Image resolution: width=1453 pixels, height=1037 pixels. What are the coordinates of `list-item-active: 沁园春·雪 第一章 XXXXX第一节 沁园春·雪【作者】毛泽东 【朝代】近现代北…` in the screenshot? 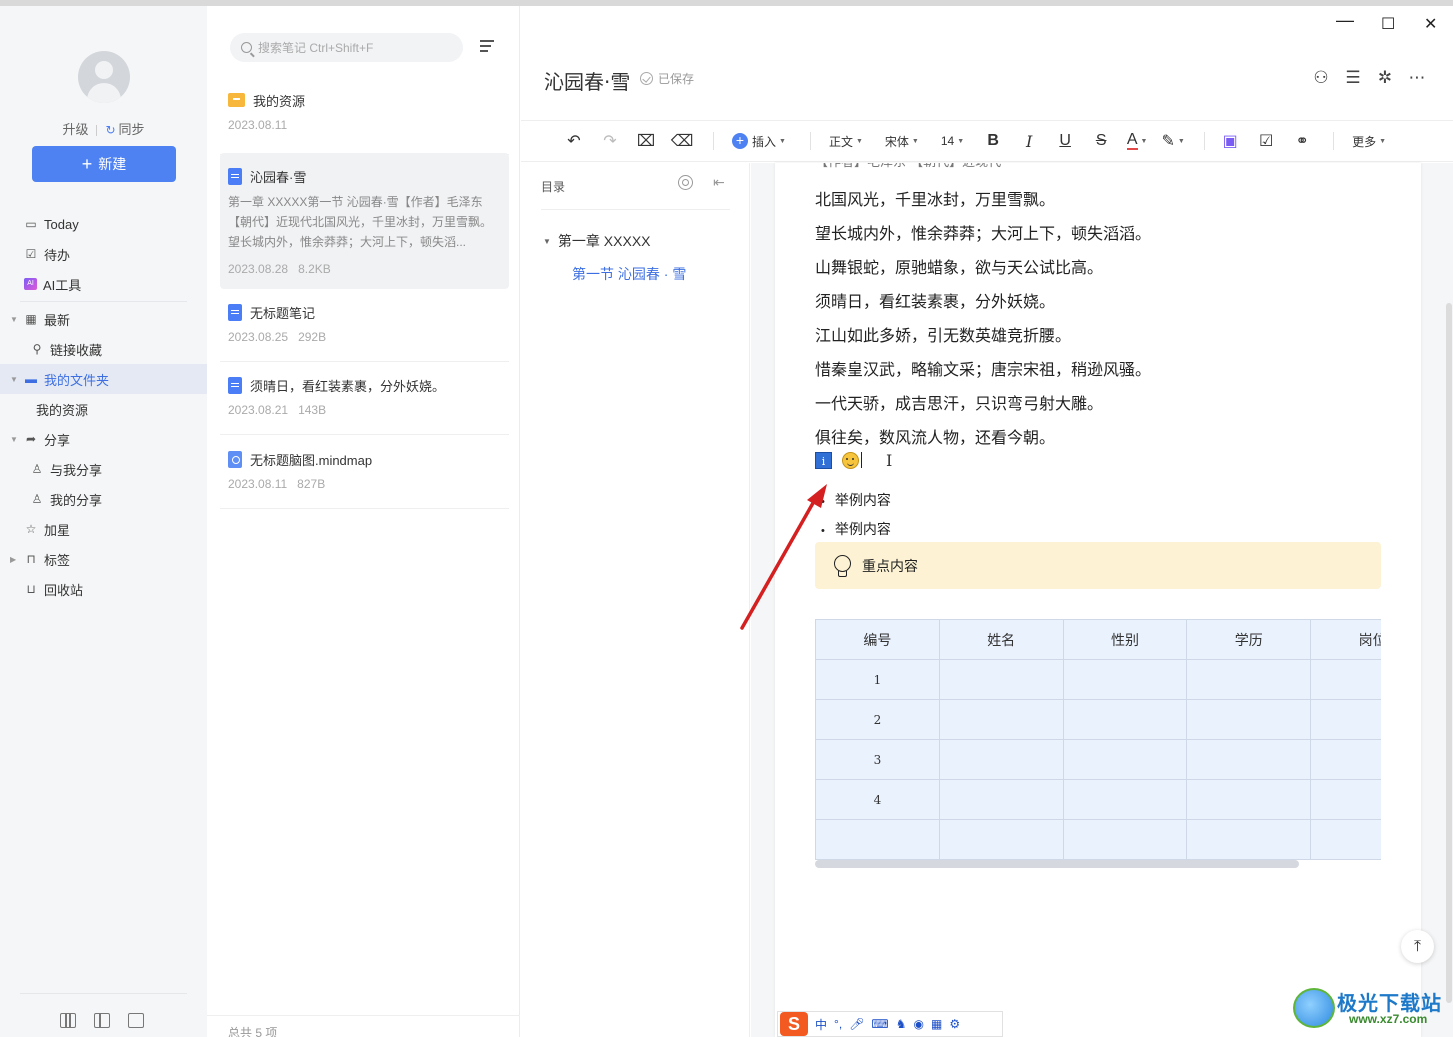 It's located at (364, 221).